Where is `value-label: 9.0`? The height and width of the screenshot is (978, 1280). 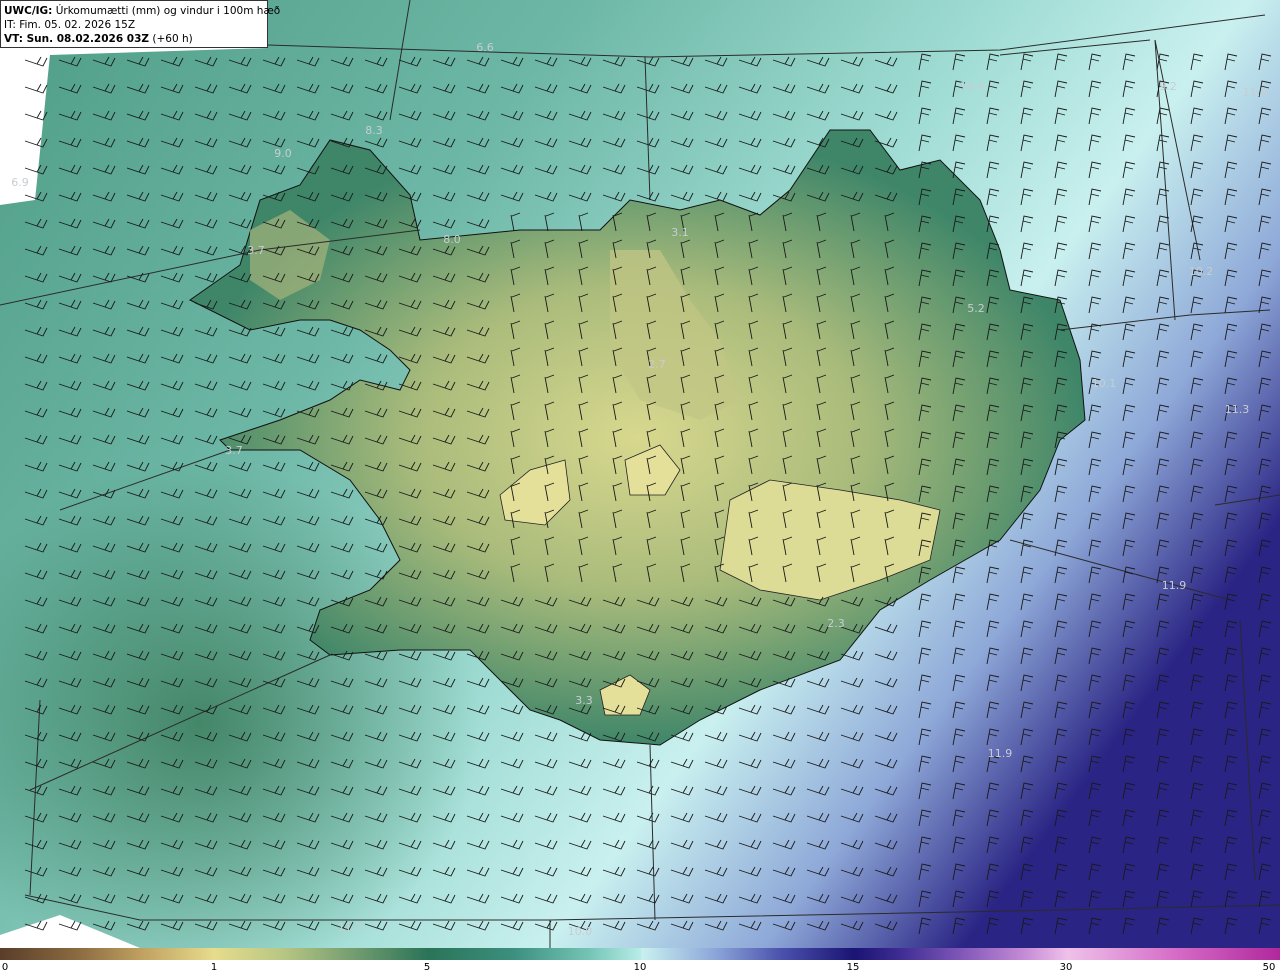
value-label: 9.0 is located at coordinates (283, 153).